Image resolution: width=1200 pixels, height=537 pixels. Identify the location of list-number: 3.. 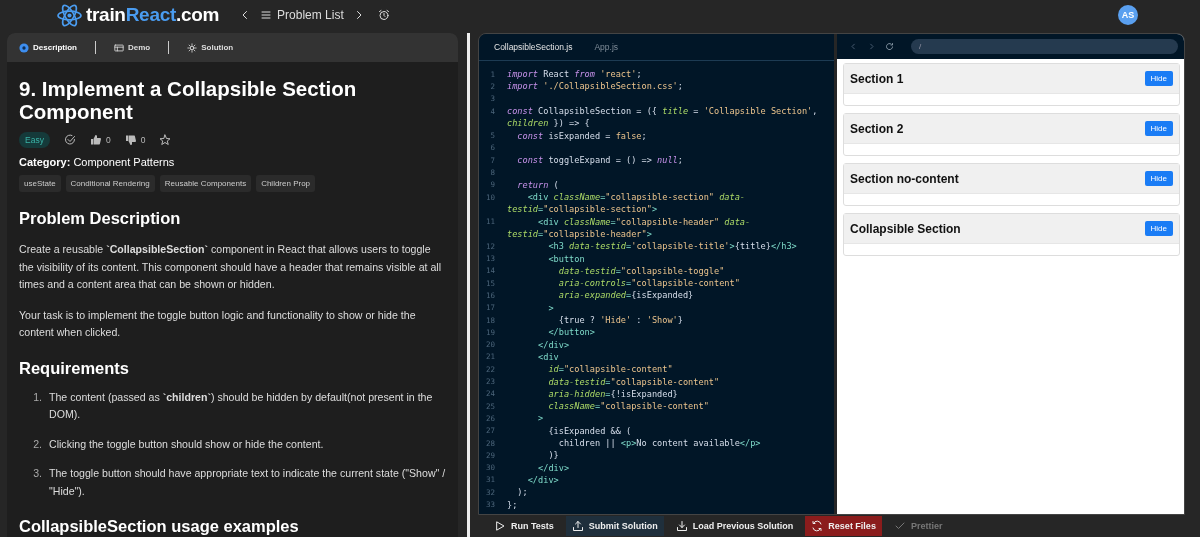
(37, 473).